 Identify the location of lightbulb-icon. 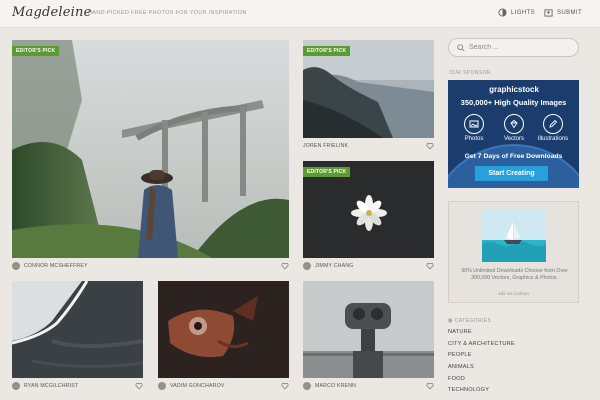
(502, 12).